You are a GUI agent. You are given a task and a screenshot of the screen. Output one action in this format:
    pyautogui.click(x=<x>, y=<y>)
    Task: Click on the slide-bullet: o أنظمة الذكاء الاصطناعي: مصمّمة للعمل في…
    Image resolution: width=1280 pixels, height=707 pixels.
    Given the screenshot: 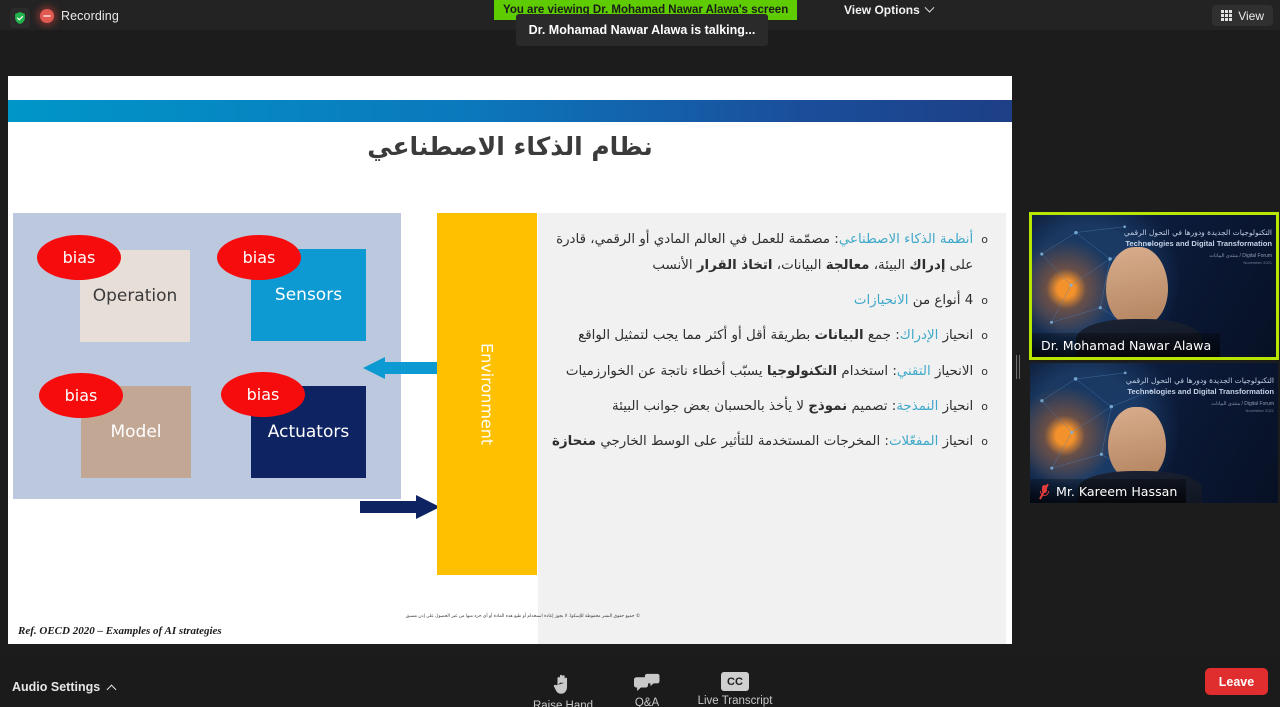 What is the action you would take?
    pyautogui.click(x=769, y=253)
    